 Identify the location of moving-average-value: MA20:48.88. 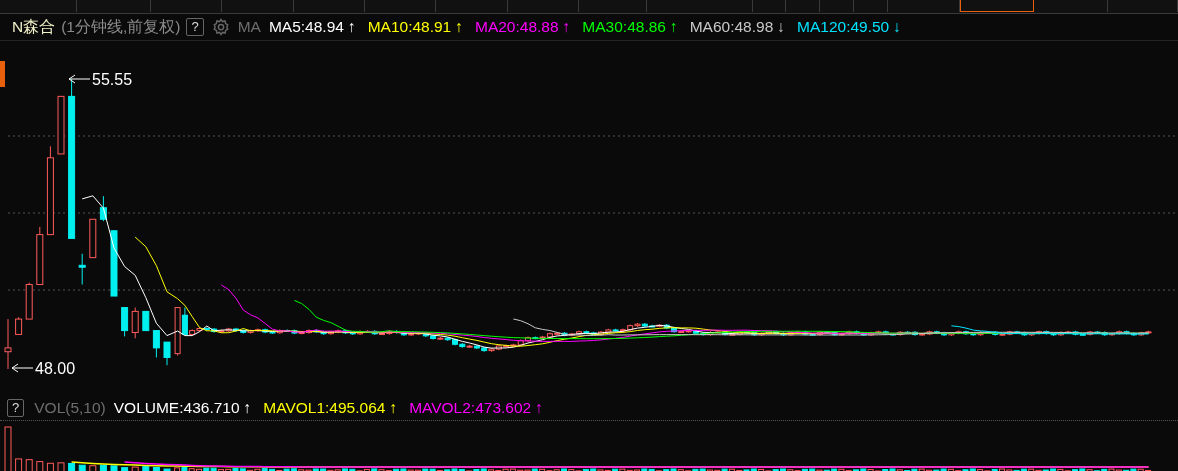
(517, 27).